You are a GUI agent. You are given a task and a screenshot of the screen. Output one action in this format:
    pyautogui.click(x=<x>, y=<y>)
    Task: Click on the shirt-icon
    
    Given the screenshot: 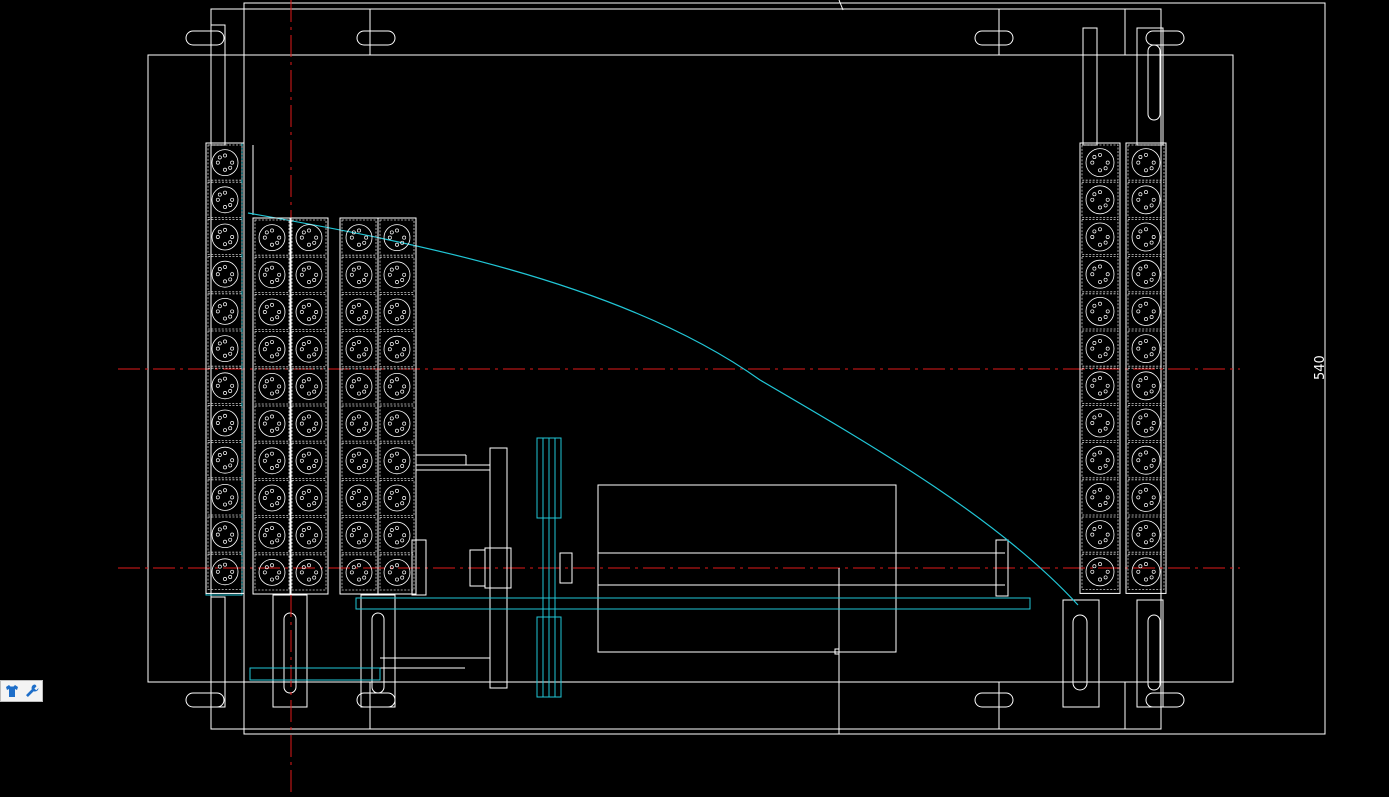 What is the action you would take?
    pyautogui.click(x=12, y=691)
    